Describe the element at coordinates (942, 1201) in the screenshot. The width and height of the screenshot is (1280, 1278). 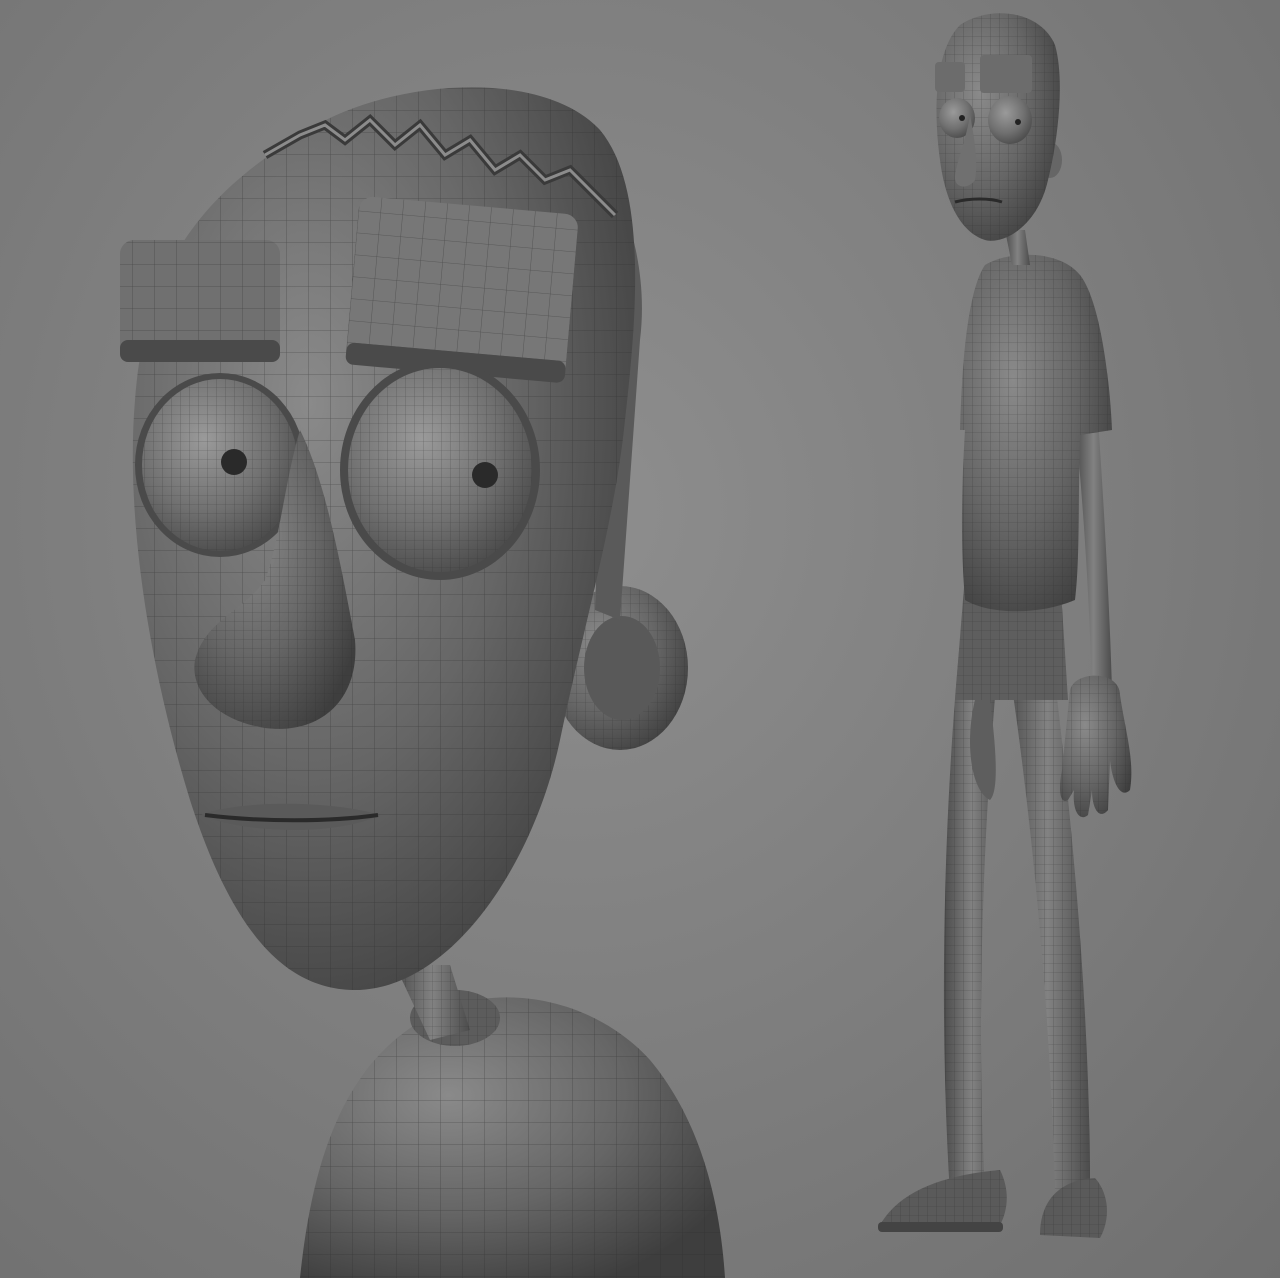
I see `body-shoe-back` at that location.